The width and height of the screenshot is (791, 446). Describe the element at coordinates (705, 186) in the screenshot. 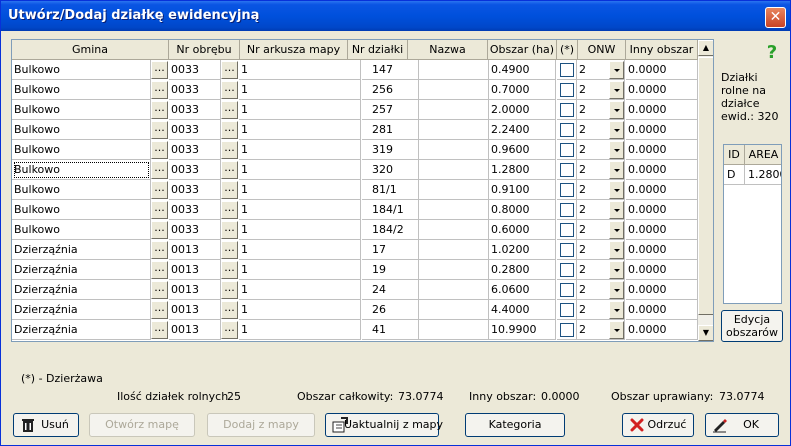

I see `scroll-thumb` at that location.